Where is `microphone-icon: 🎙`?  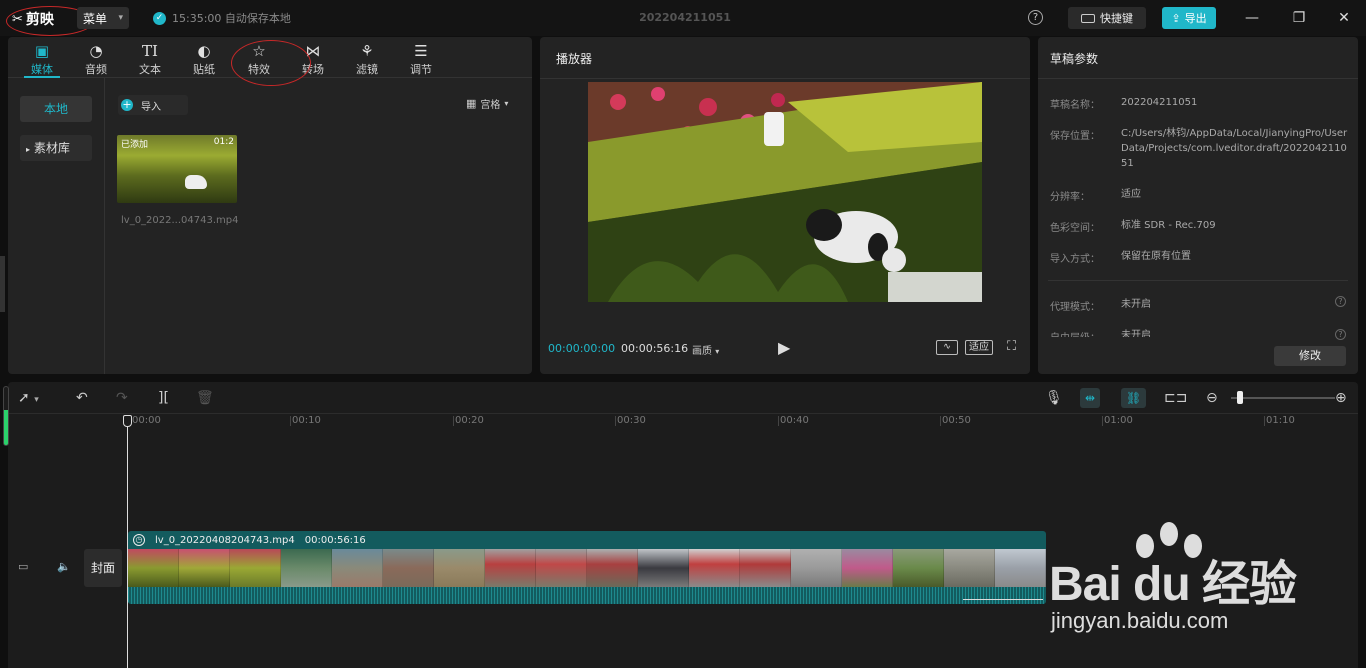 microphone-icon: 🎙 is located at coordinates (1054, 398).